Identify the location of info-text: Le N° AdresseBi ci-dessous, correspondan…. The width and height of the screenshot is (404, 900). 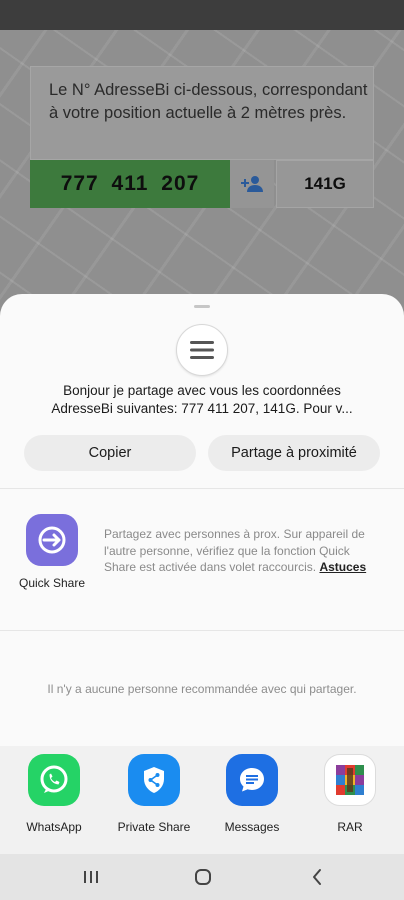
(208, 101).